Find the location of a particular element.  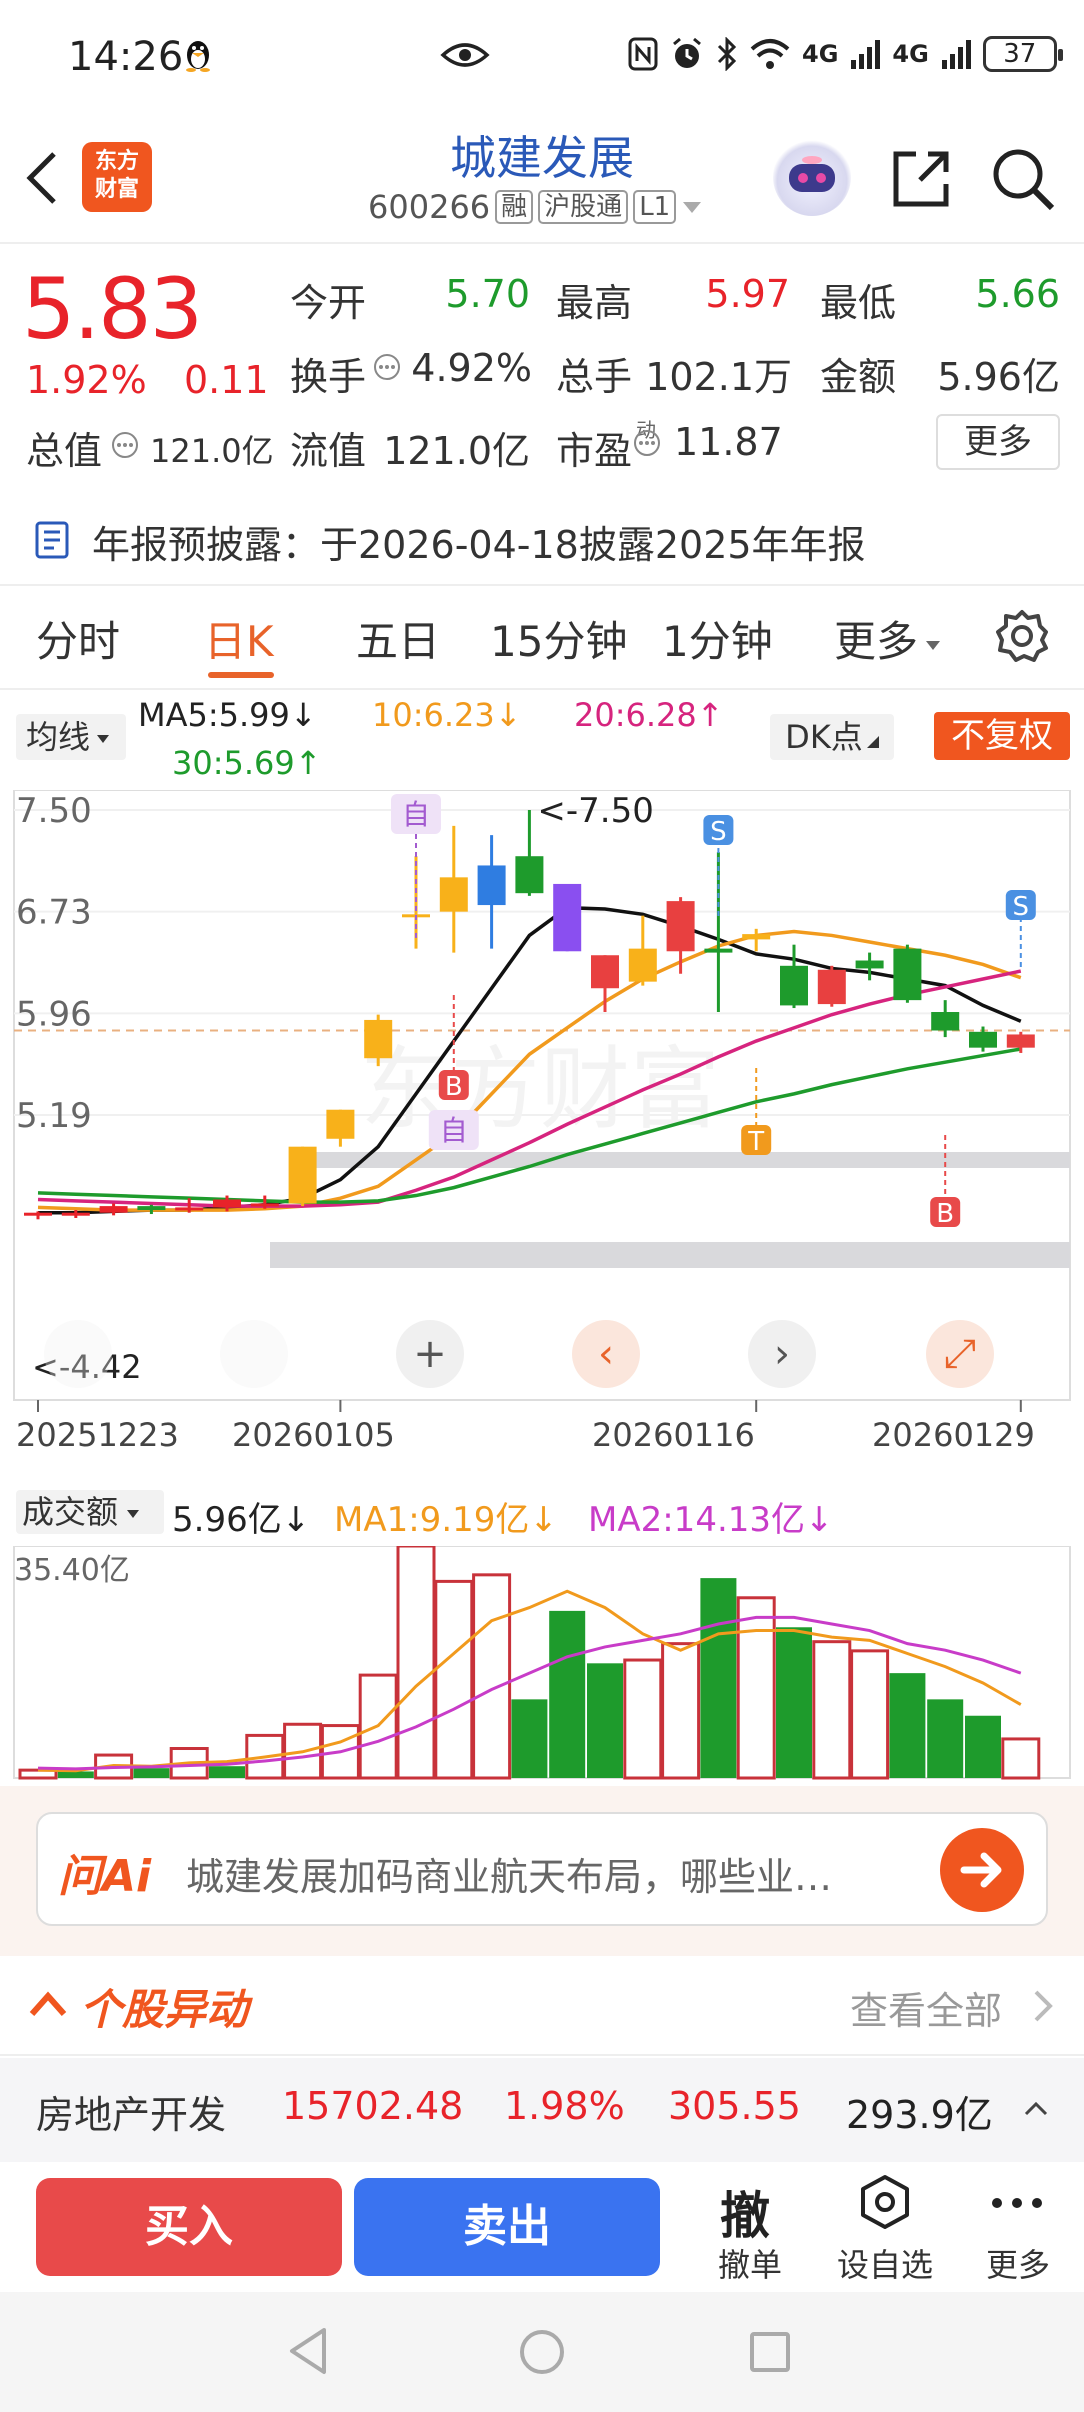

share-icon is located at coordinates (921, 179).